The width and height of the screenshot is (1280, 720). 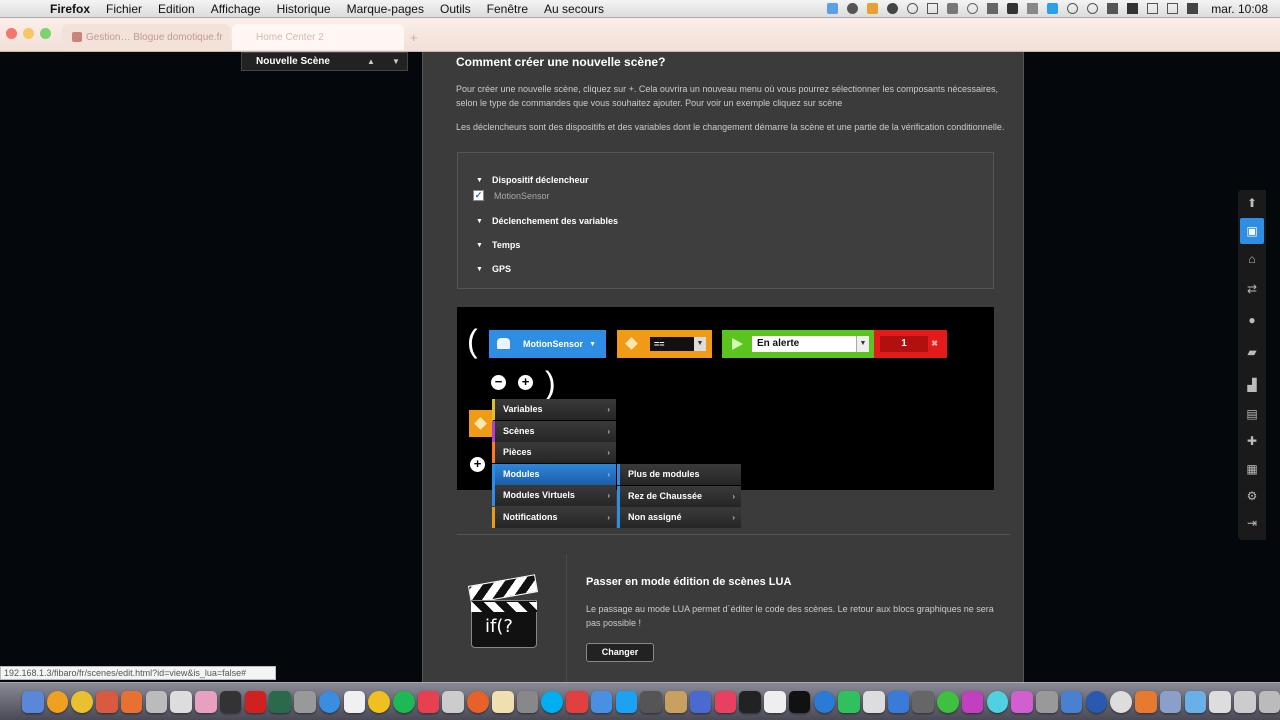 I want to click on minimize-window-button, so click(x=28, y=33).